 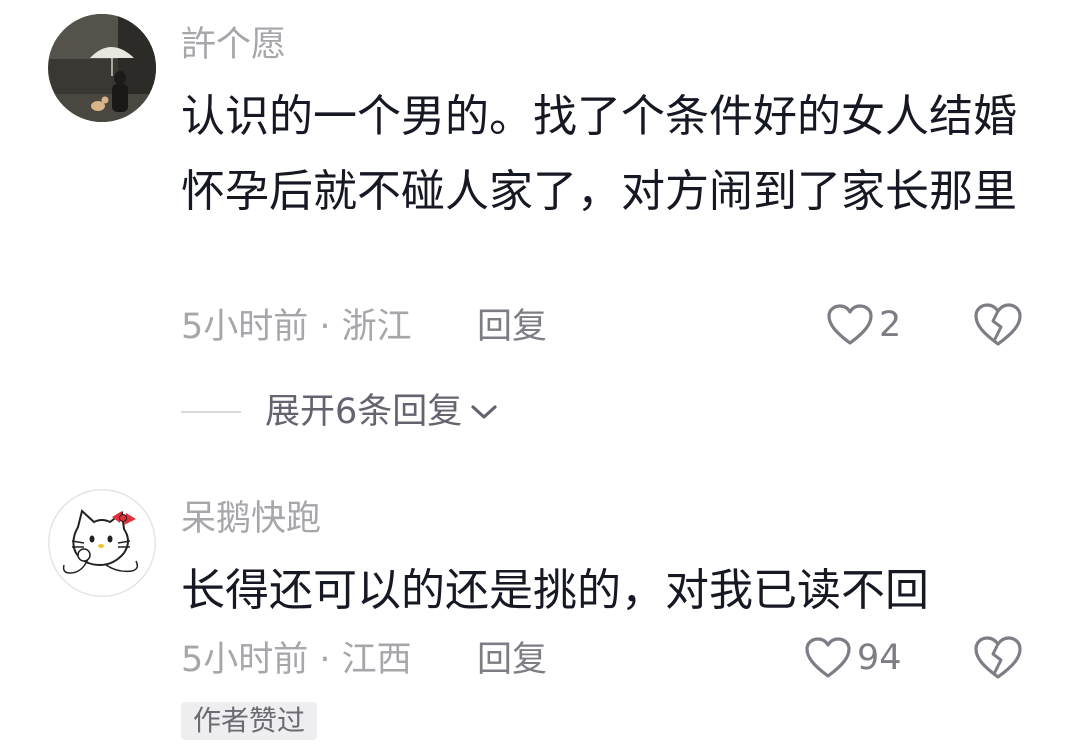 I want to click on like-count: 2, so click(x=890, y=325).